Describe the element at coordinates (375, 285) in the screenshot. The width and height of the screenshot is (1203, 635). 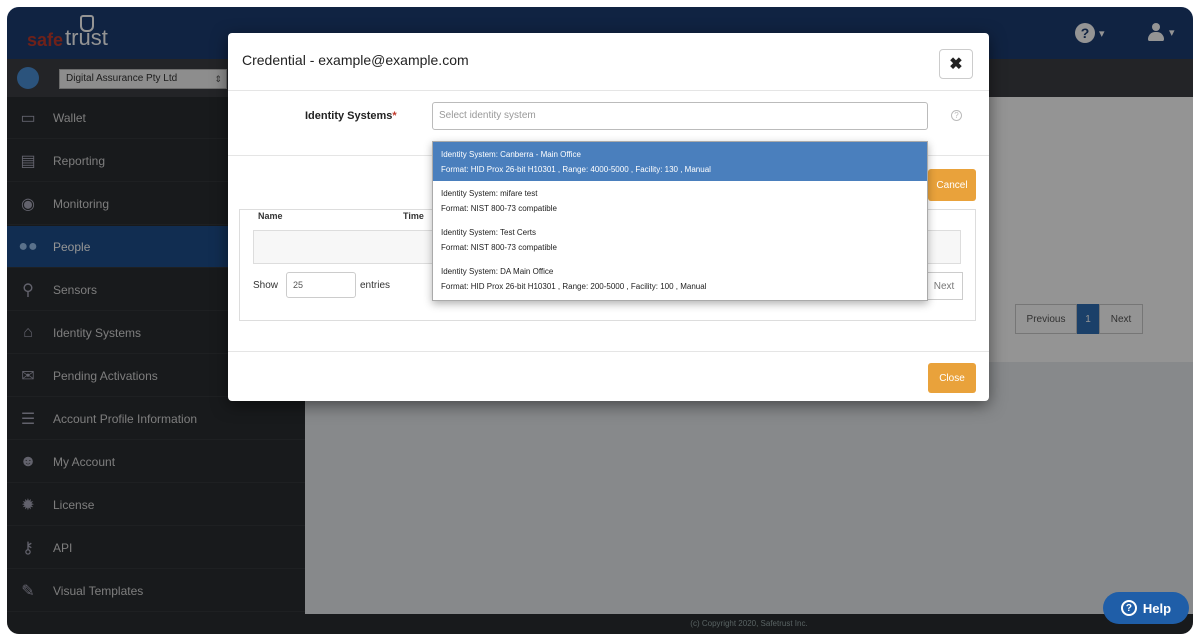
I see `entries-label: entries` at that location.